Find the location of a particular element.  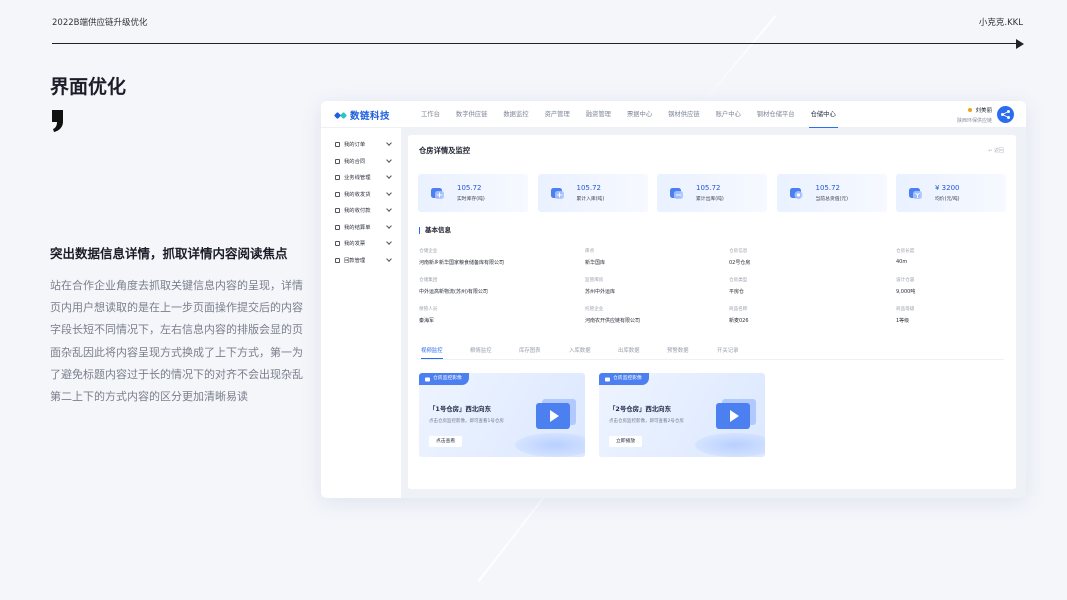

field-label: 仓储集团 is located at coordinates (428, 280).